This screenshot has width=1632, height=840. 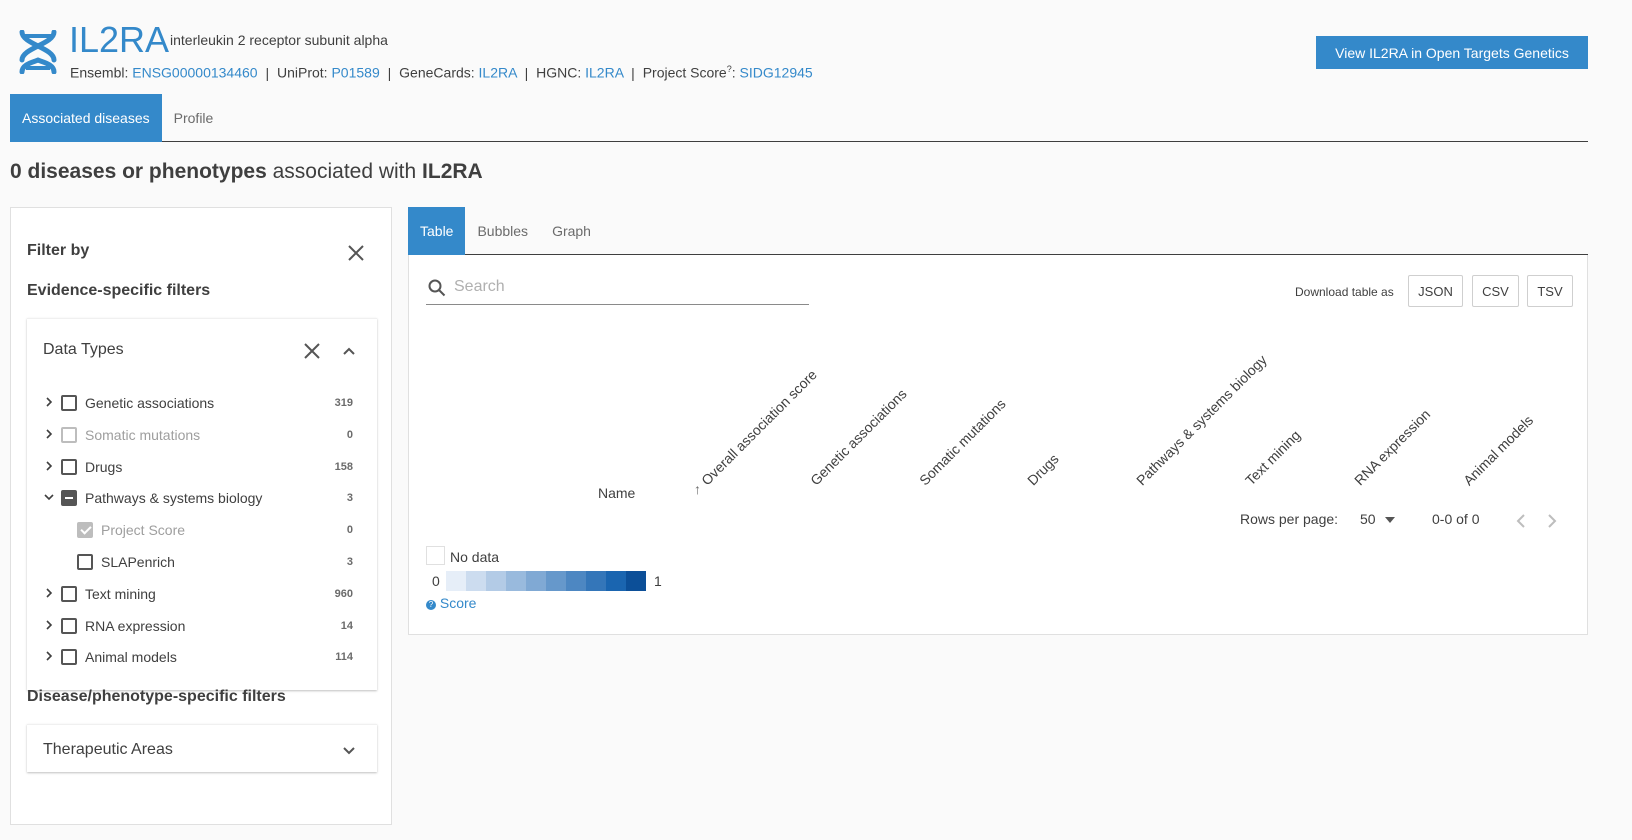 What do you see at coordinates (498, 73) in the screenshot?
I see `genecards-link: IL2RA` at bounding box center [498, 73].